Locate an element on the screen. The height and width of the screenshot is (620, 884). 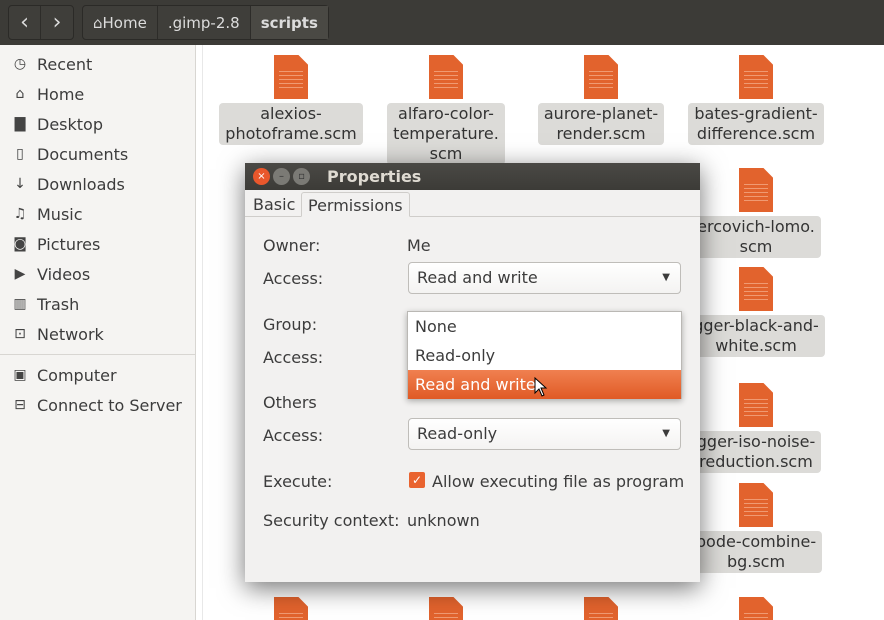
back-button: ‹ is located at coordinates (25, 22).